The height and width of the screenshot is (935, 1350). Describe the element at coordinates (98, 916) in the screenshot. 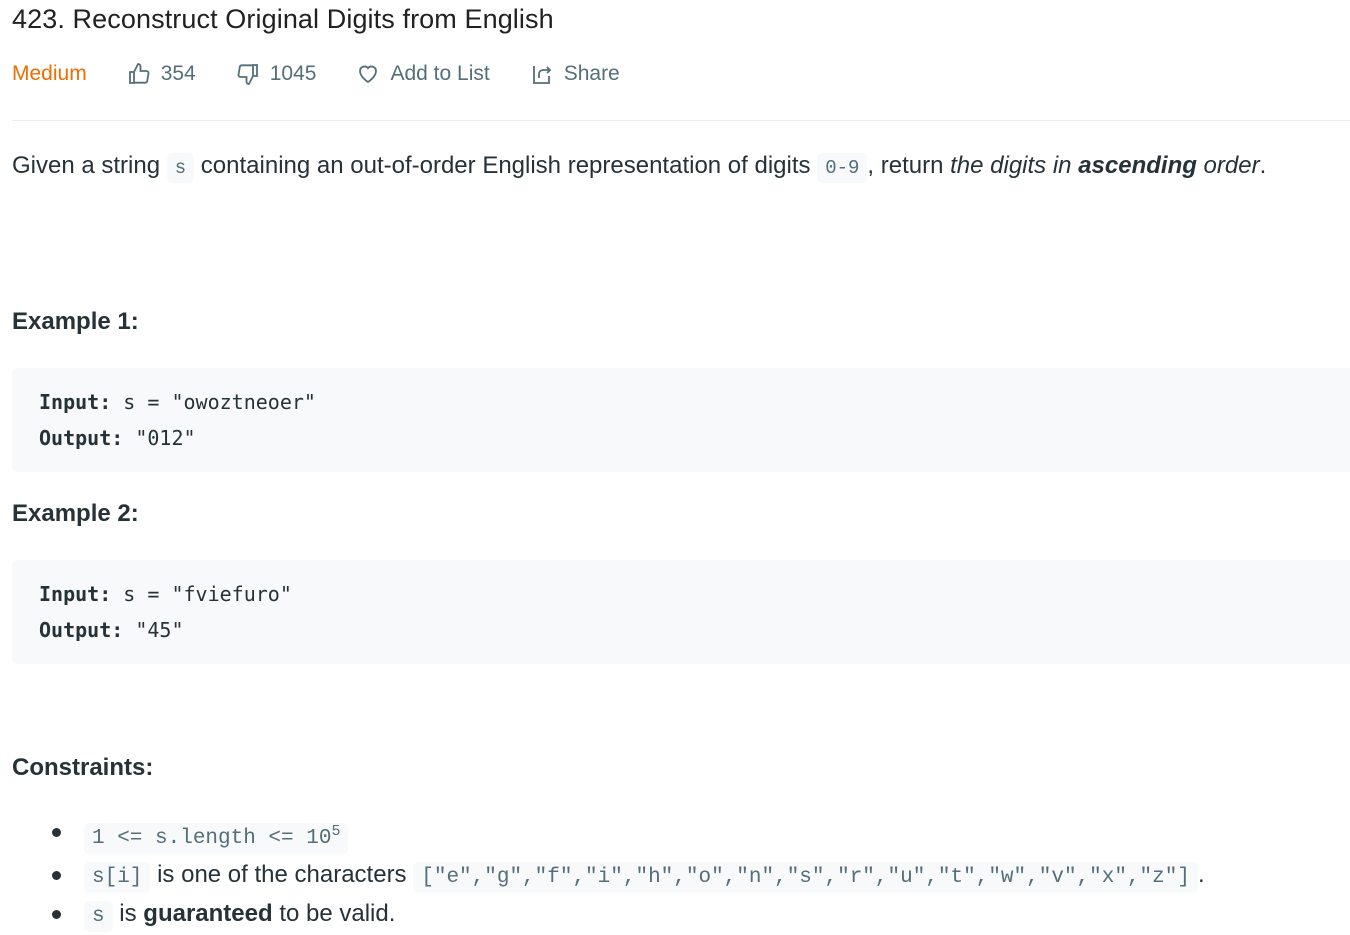

I see `constraint-code: s` at that location.